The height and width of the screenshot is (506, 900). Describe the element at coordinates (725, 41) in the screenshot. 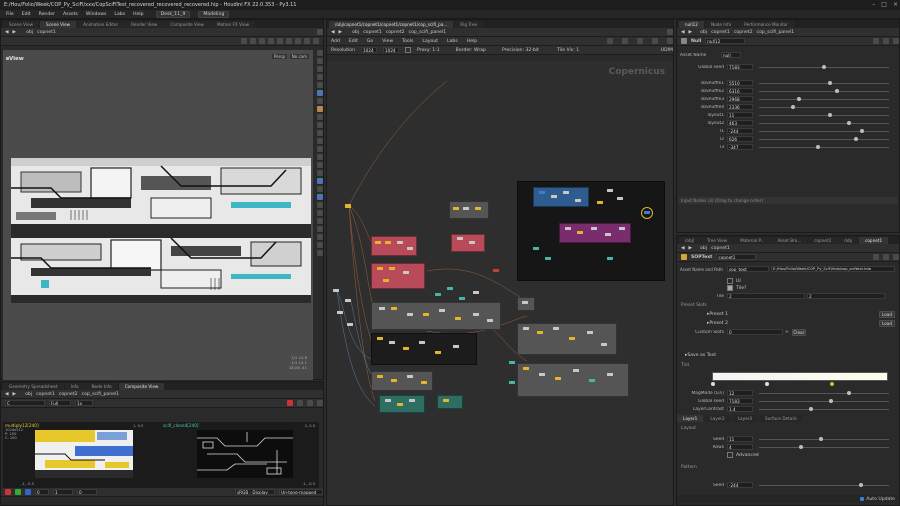

I see `node-name-field: null12` at that location.